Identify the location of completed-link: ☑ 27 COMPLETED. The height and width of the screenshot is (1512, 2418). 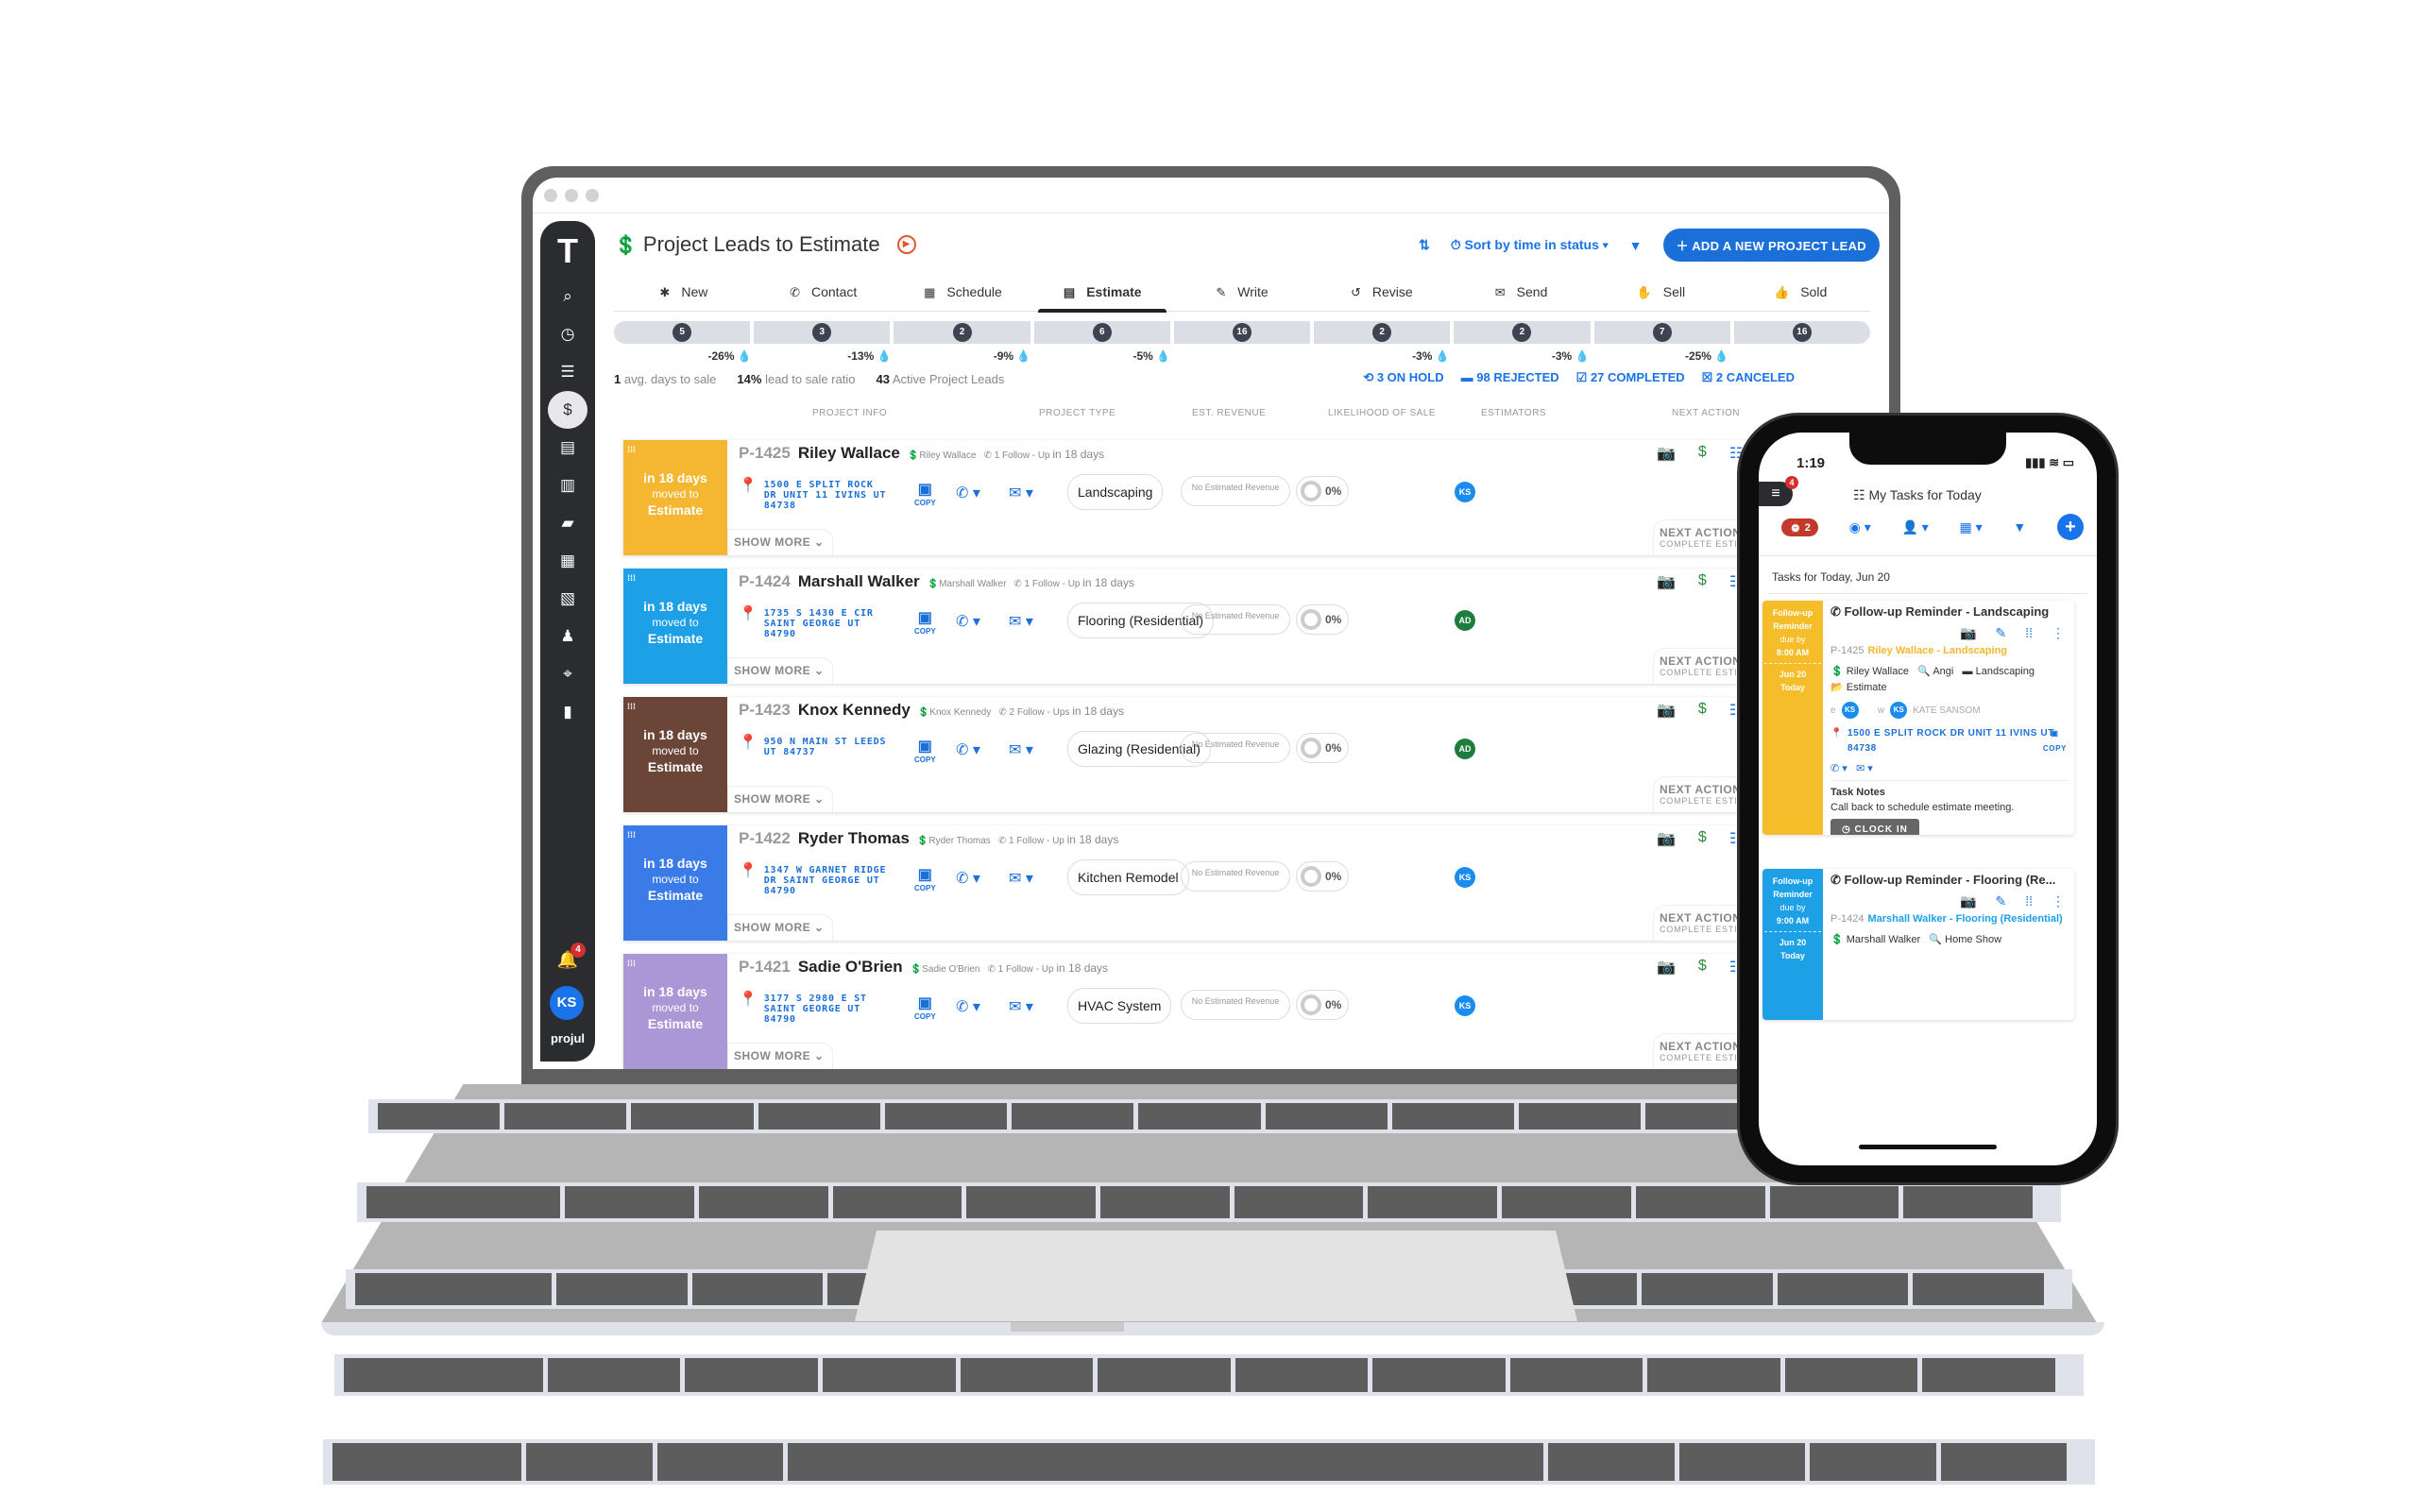
(1630, 377).